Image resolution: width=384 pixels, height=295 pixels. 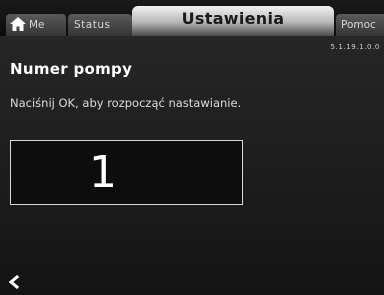 I want to click on tab-assist: Pomoc, so click(x=360, y=25).